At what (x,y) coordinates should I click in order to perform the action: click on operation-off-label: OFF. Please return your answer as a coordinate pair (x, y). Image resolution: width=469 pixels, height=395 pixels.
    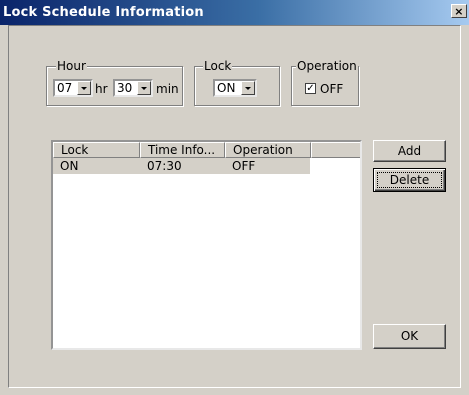
    Looking at the image, I should click on (332, 89).